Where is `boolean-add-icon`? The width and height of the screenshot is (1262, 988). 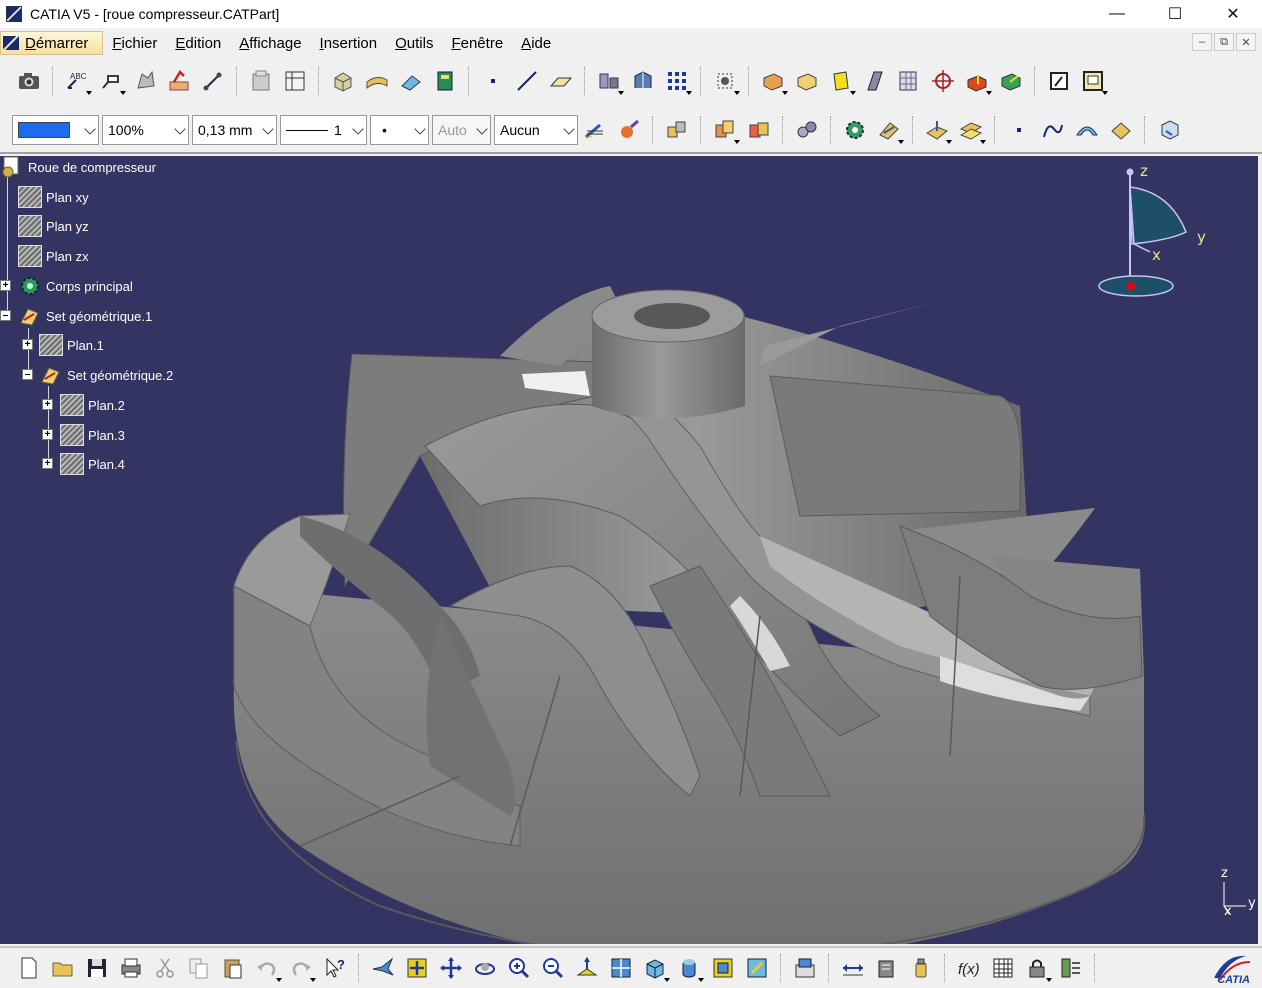 boolean-add-icon is located at coordinates (725, 130).